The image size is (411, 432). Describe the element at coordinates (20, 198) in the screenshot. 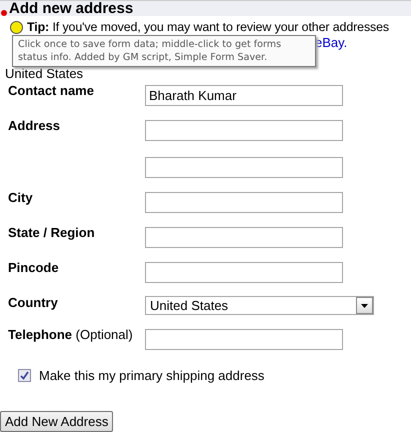

I see `field-label: City` at that location.